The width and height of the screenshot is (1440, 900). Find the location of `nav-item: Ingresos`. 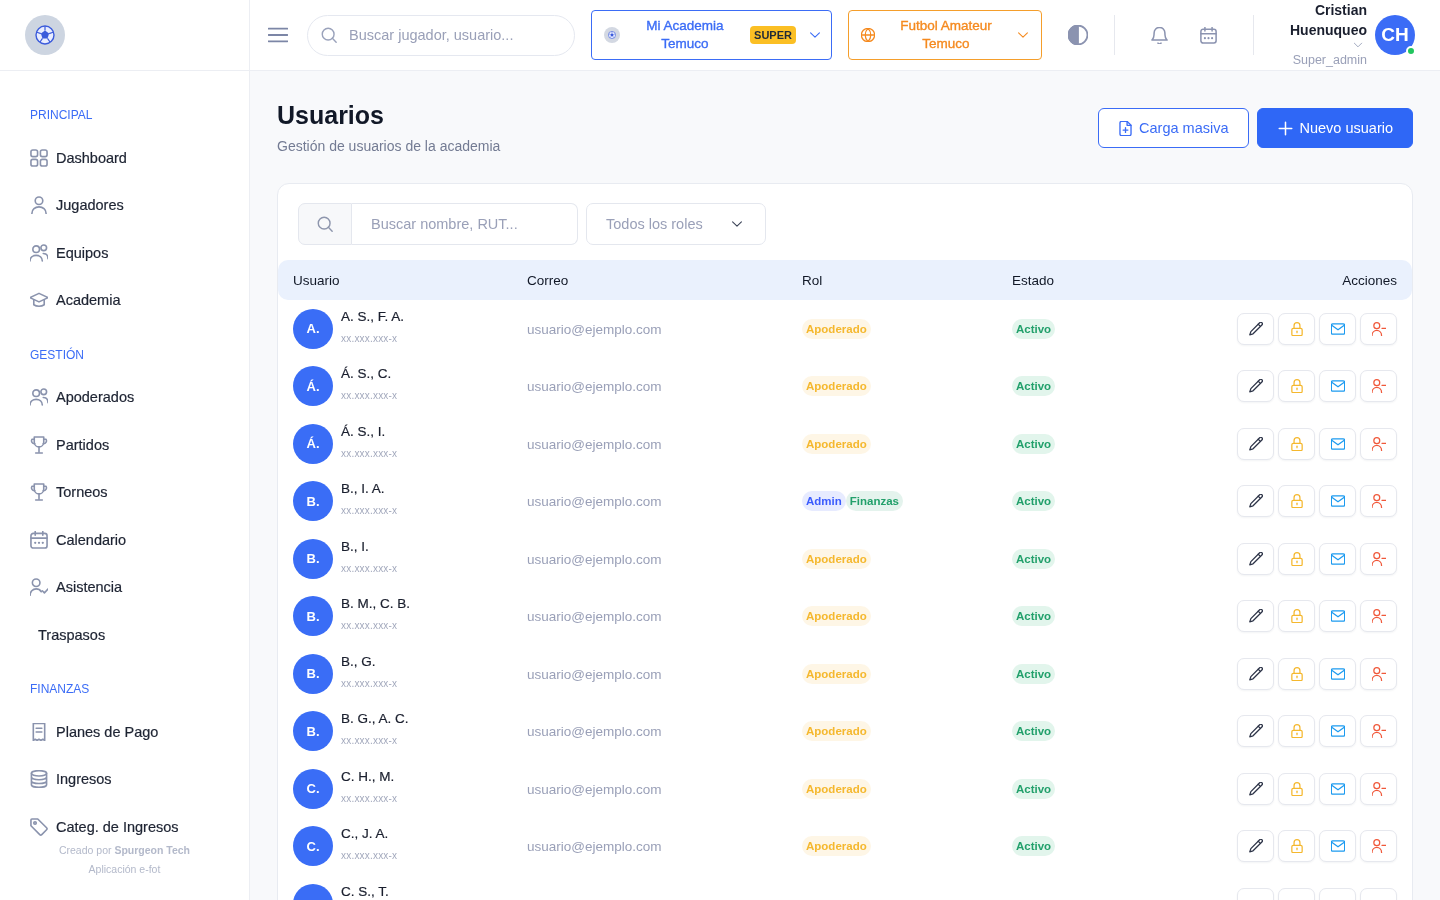

nav-item: Ingresos is located at coordinates (125, 779).